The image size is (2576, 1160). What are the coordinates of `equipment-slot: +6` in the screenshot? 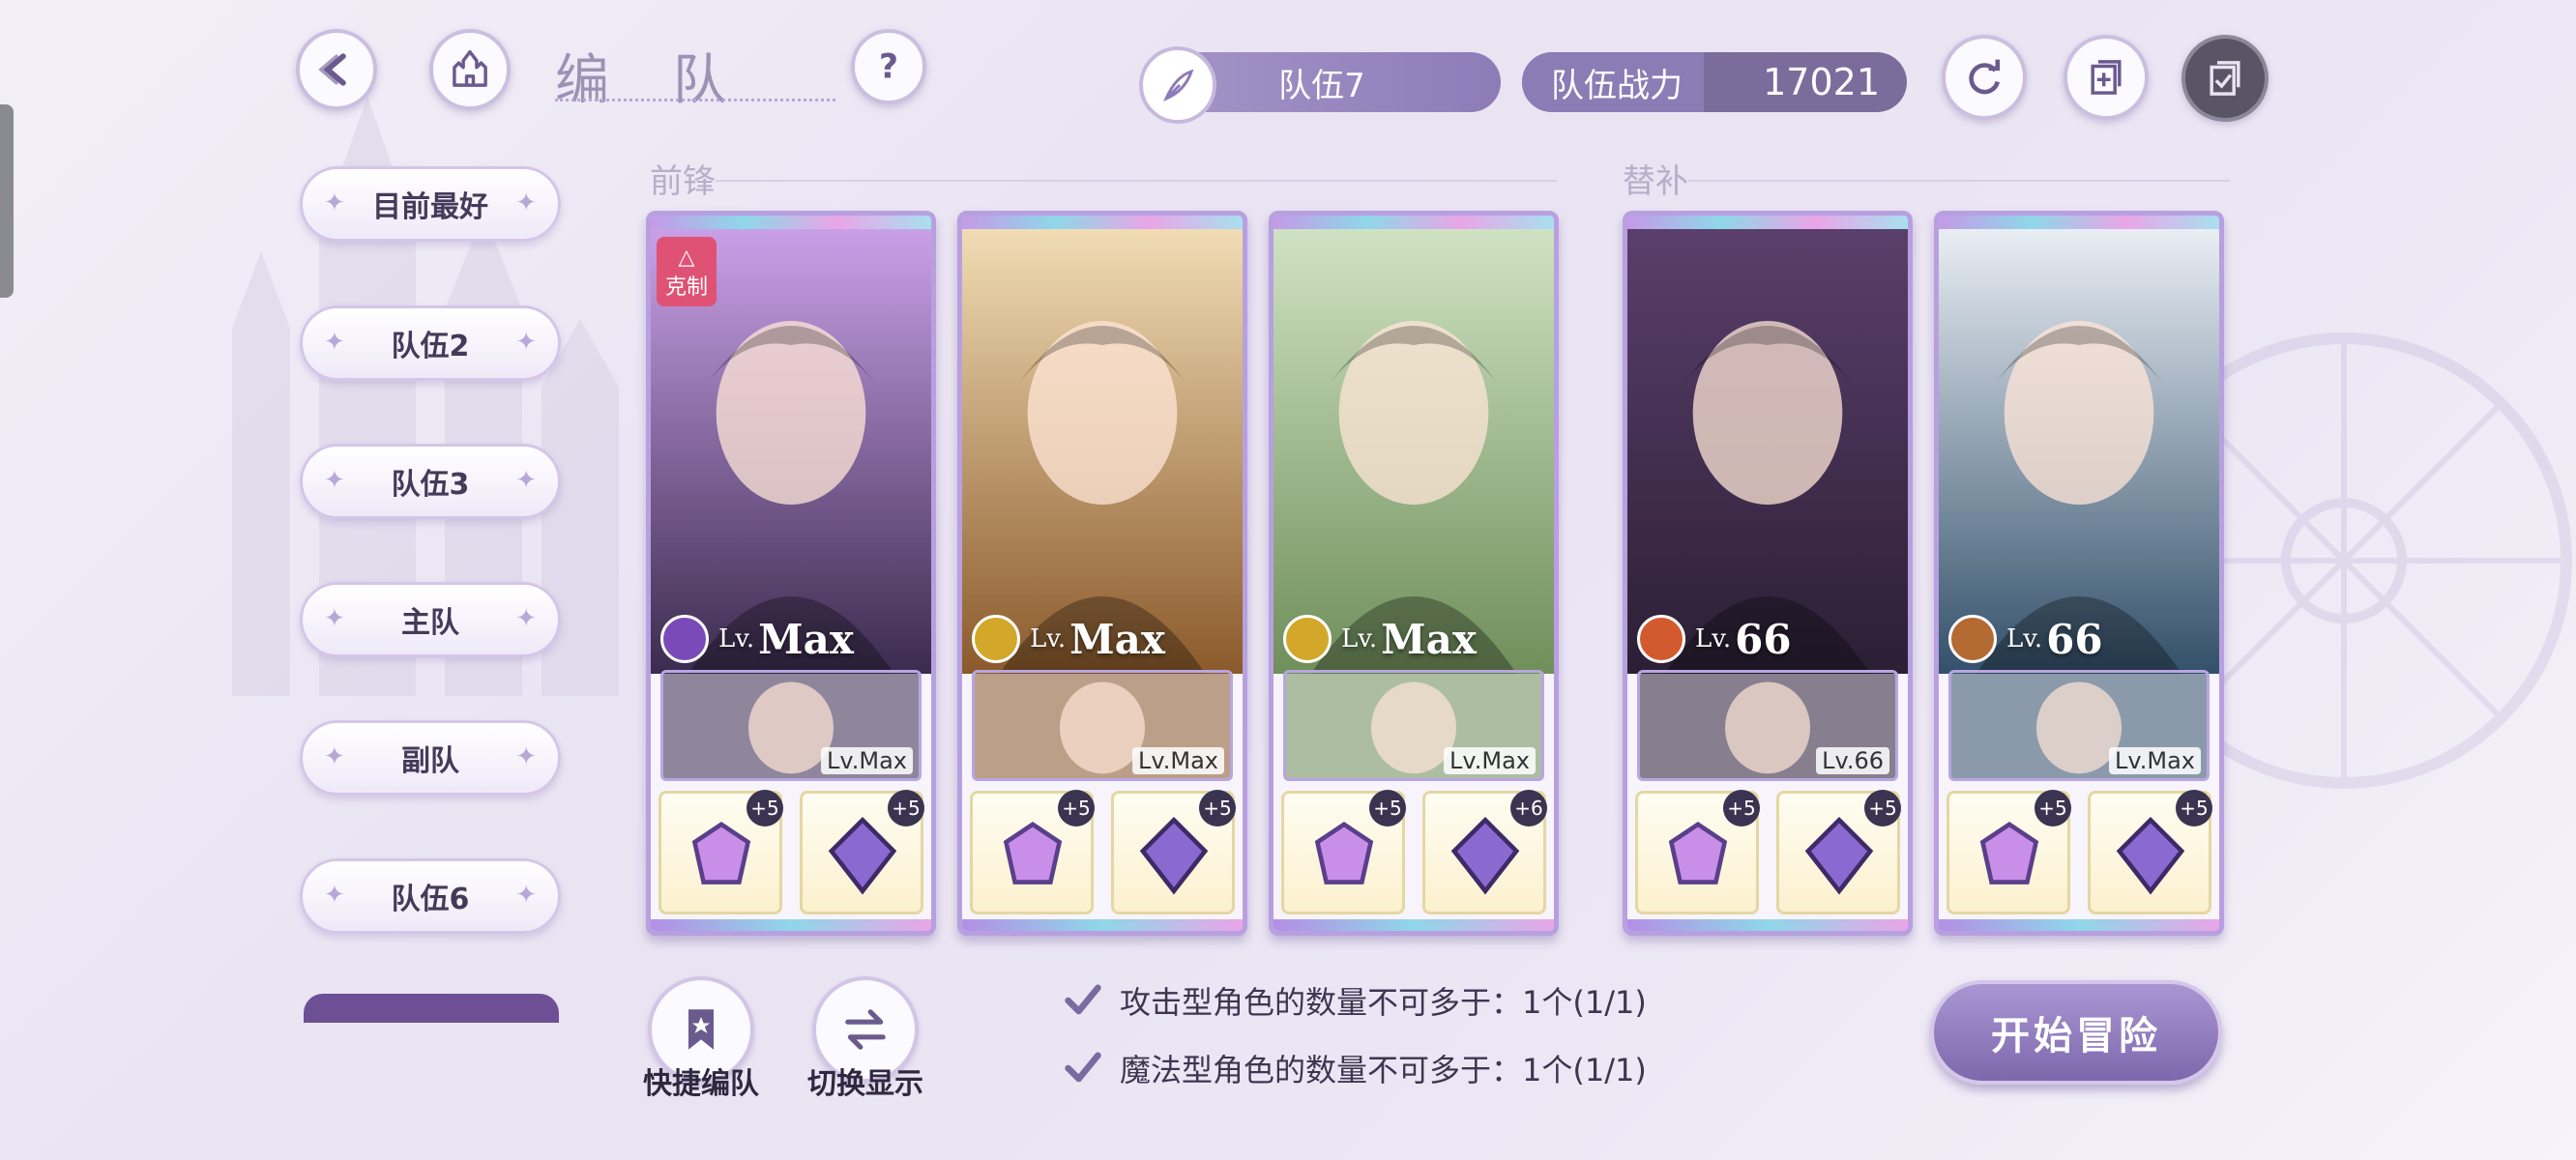 It's located at (1484, 852).